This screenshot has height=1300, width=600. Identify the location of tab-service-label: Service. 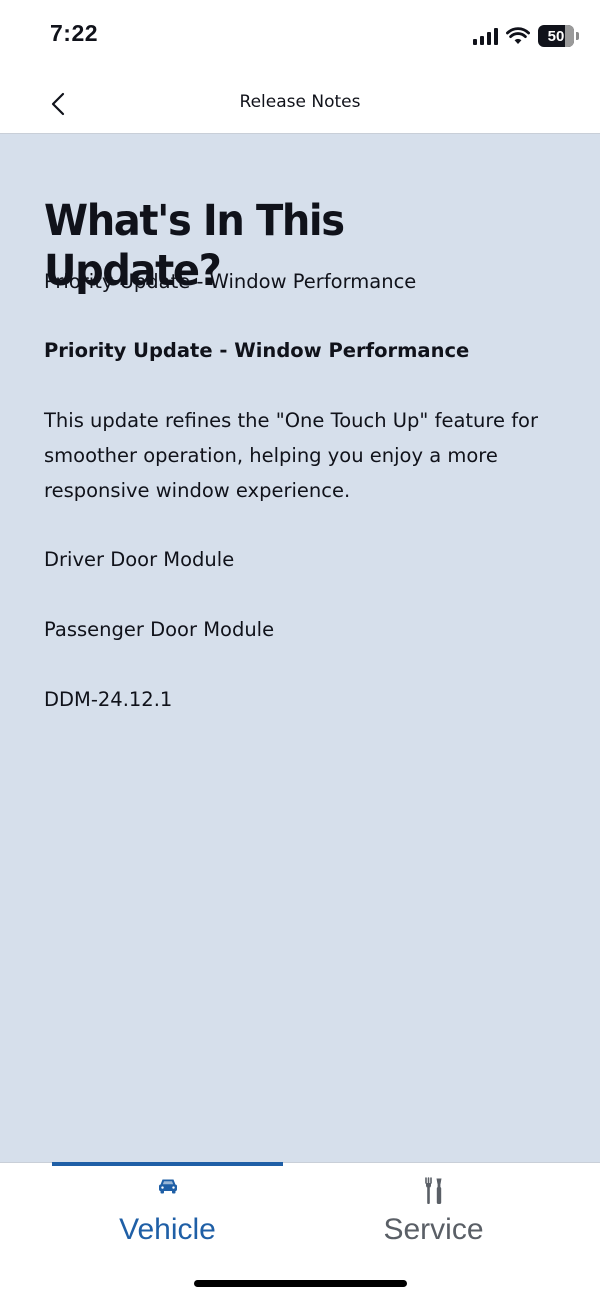
(433, 1229).